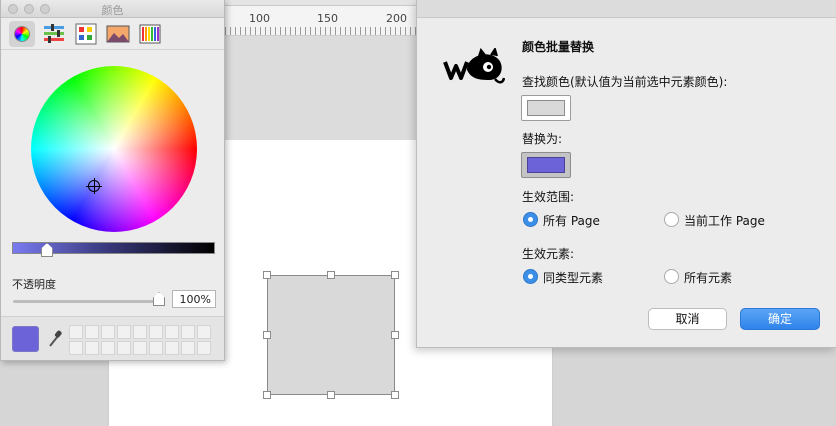  What do you see at coordinates (626, 9) in the screenshot?
I see `dialog-top-strip` at bounding box center [626, 9].